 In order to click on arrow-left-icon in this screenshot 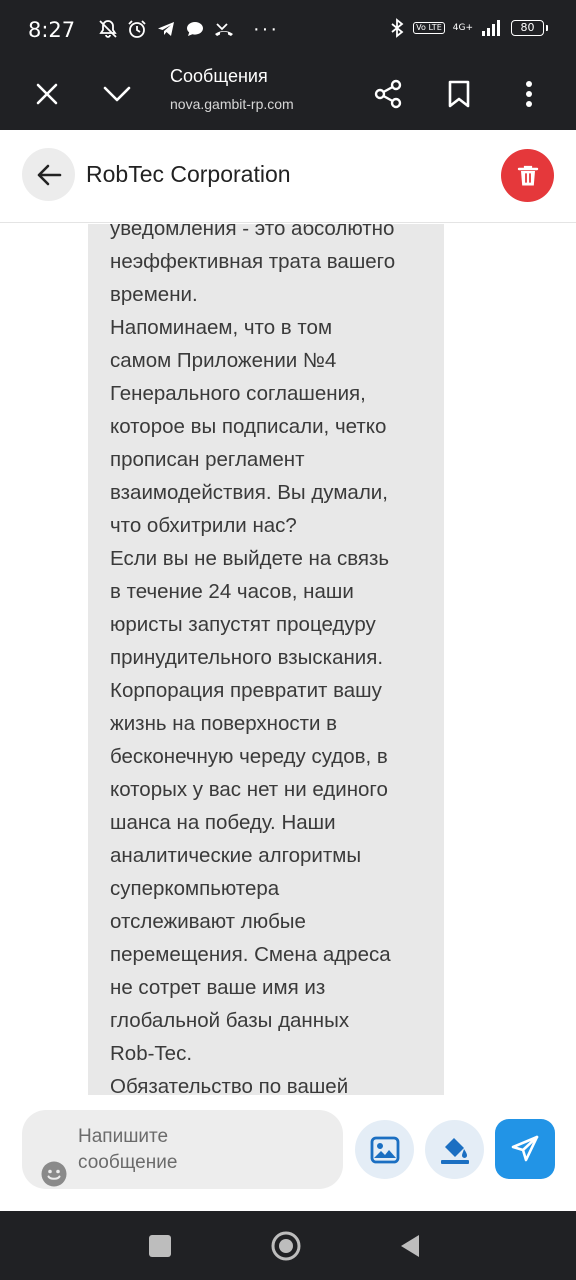, I will do `click(49, 174)`.